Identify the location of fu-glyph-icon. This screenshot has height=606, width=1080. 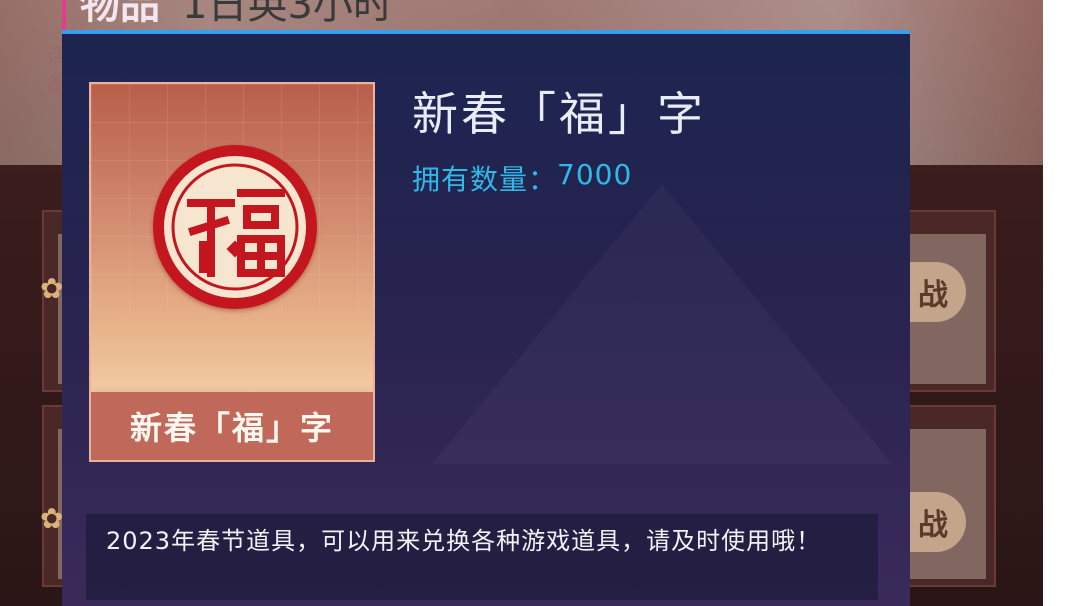
(235, 227).